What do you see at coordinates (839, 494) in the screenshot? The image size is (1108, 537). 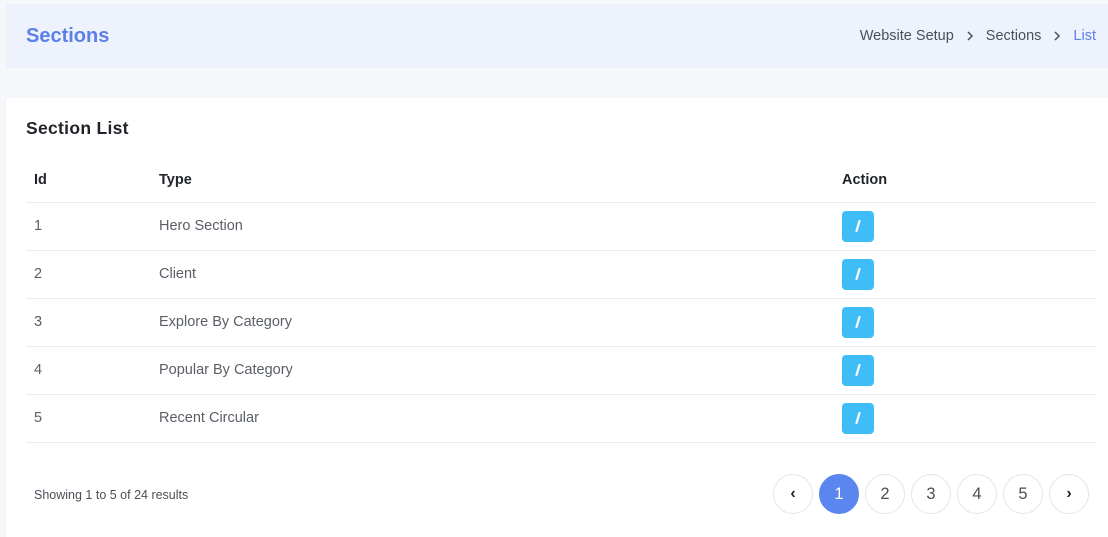 I see `page-button-1: 1` at bounding box center [839, 494].